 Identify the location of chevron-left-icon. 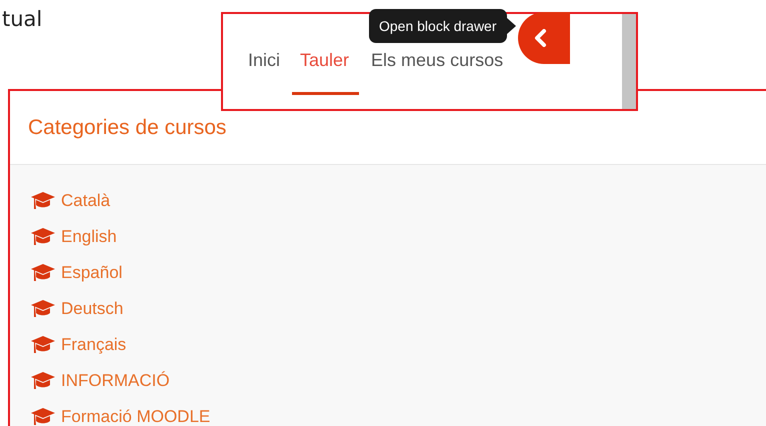
(541, 38).